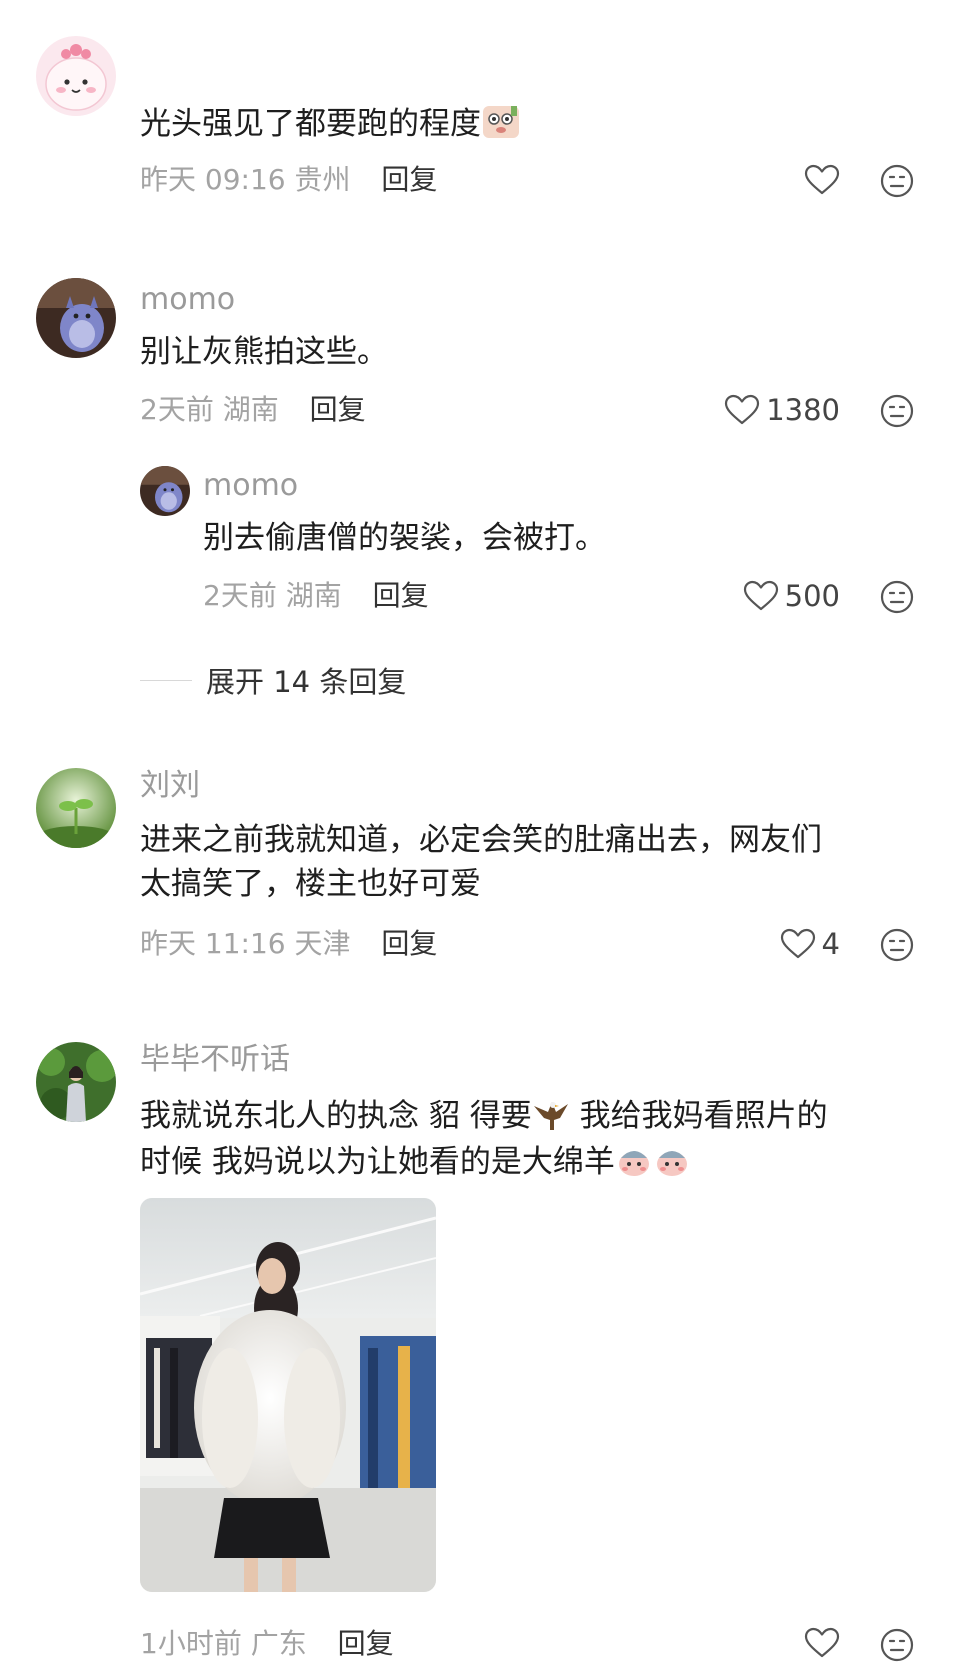 This screenshot has height=1662, width=970. I want to click on avatar-sprout-icon, so click(76, 808).